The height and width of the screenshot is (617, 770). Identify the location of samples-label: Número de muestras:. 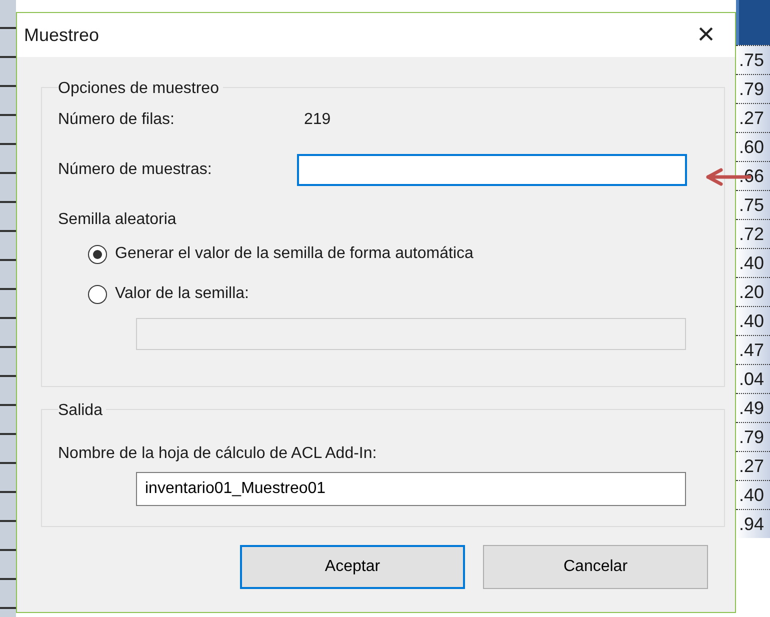
(135, 170).